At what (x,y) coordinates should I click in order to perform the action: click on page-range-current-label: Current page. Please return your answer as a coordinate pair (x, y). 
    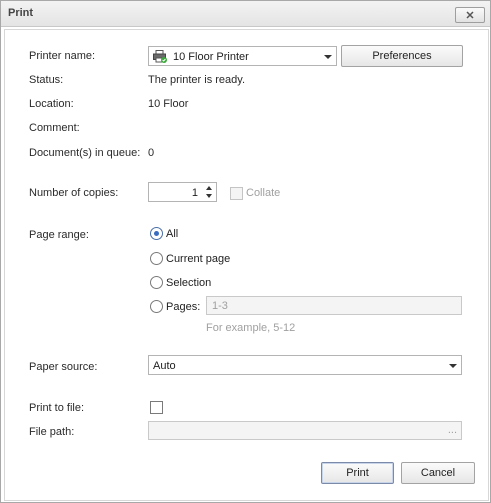
    Looking at the image, I should click on (198, 259).